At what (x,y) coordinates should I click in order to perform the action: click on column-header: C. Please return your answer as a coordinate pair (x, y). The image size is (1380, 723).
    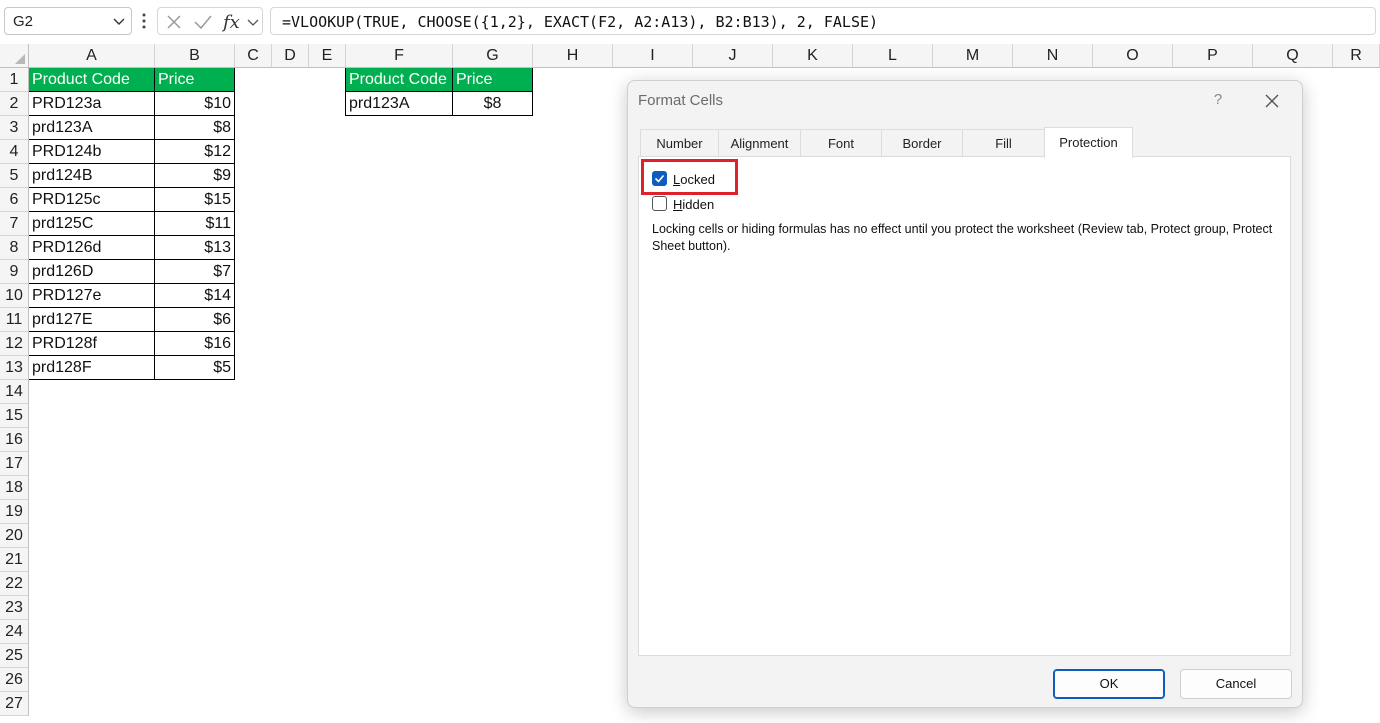
    Looking at the image, I should click on (253, 56).